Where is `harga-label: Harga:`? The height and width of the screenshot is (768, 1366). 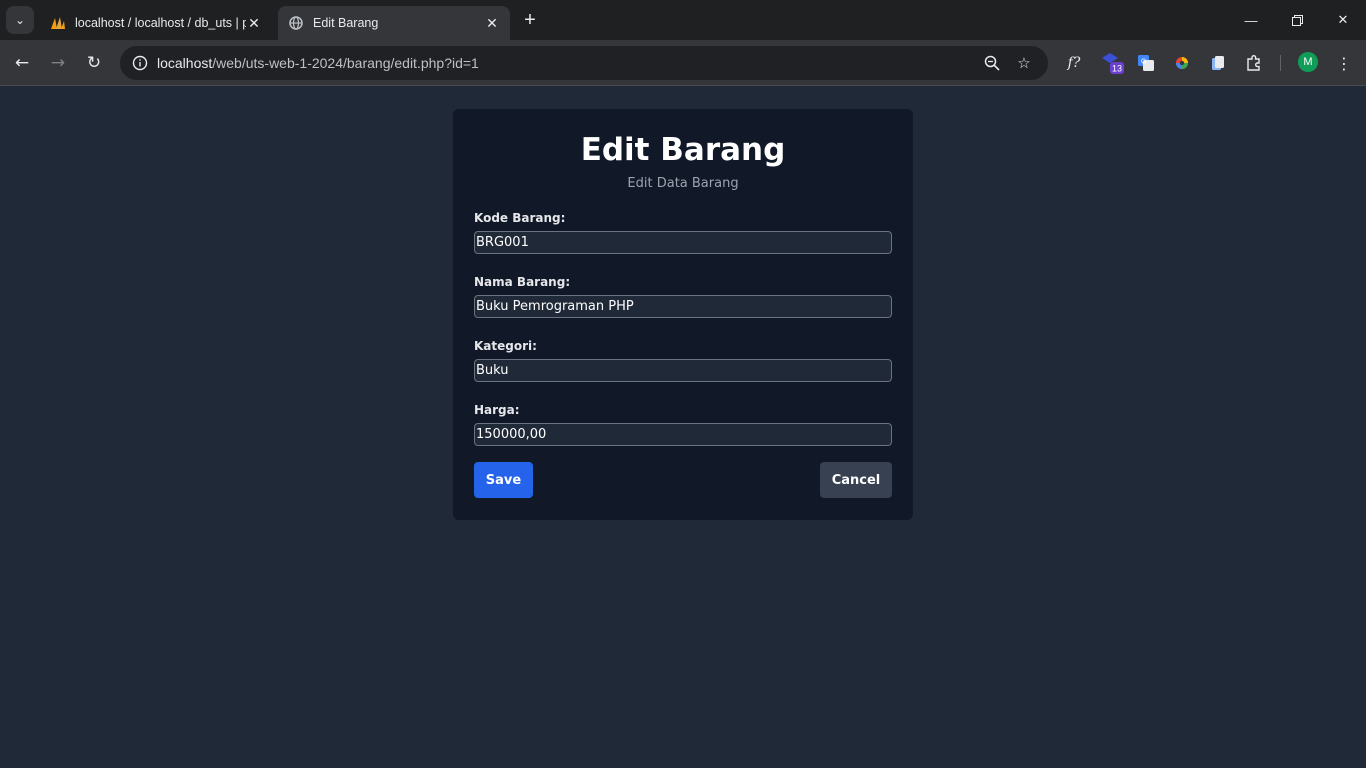 harga-label: Harga: is located at coordinates (497, 410).